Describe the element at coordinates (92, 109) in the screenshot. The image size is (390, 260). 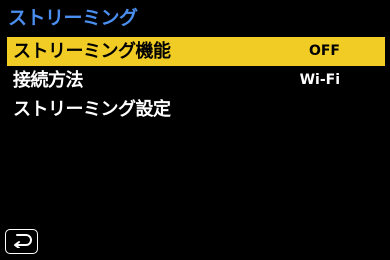
I see `menu-item-label: ストリーミング設定` at that location.